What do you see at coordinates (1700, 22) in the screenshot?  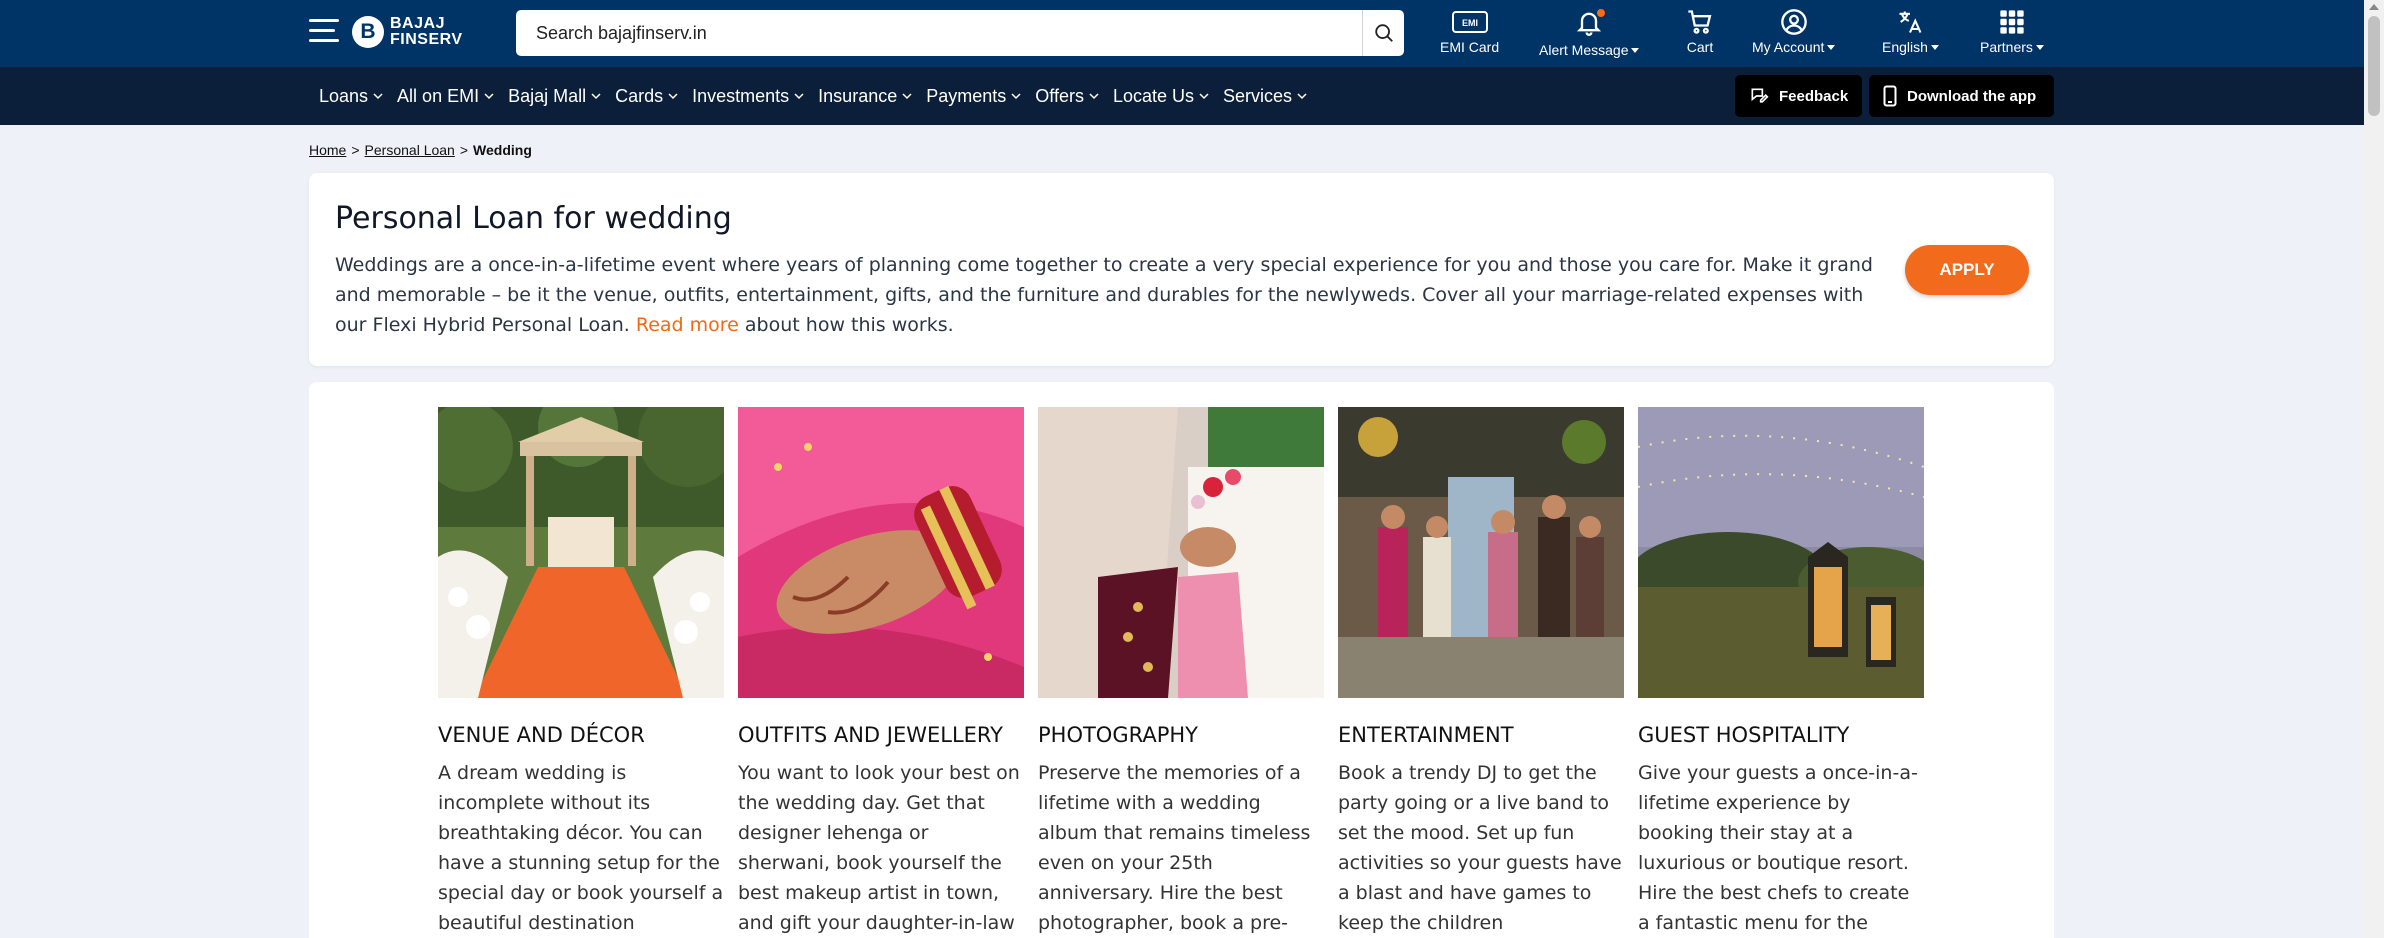 I see `cart-icon` at bounding box center [1700, 22].